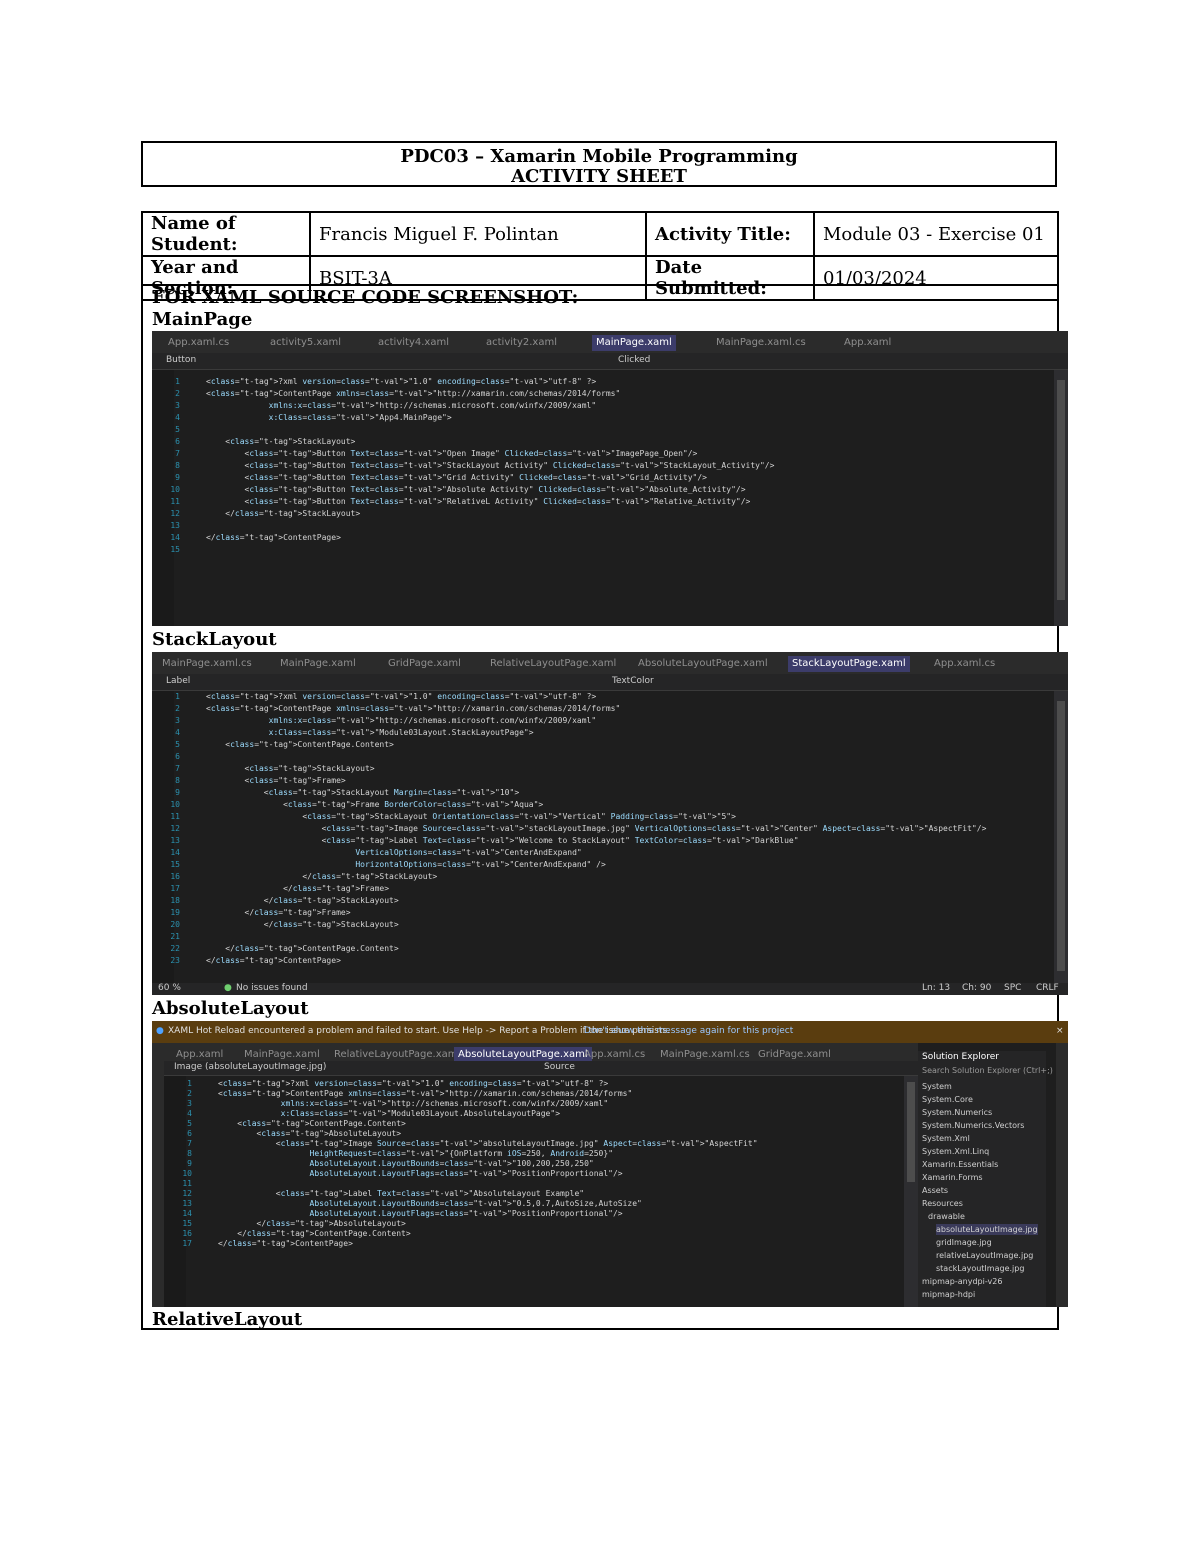 Image resolution: width=1200 pixels, height=1553 pixels. I want to click on solution-item: Xamarin.Forms, so click(952, 1177).